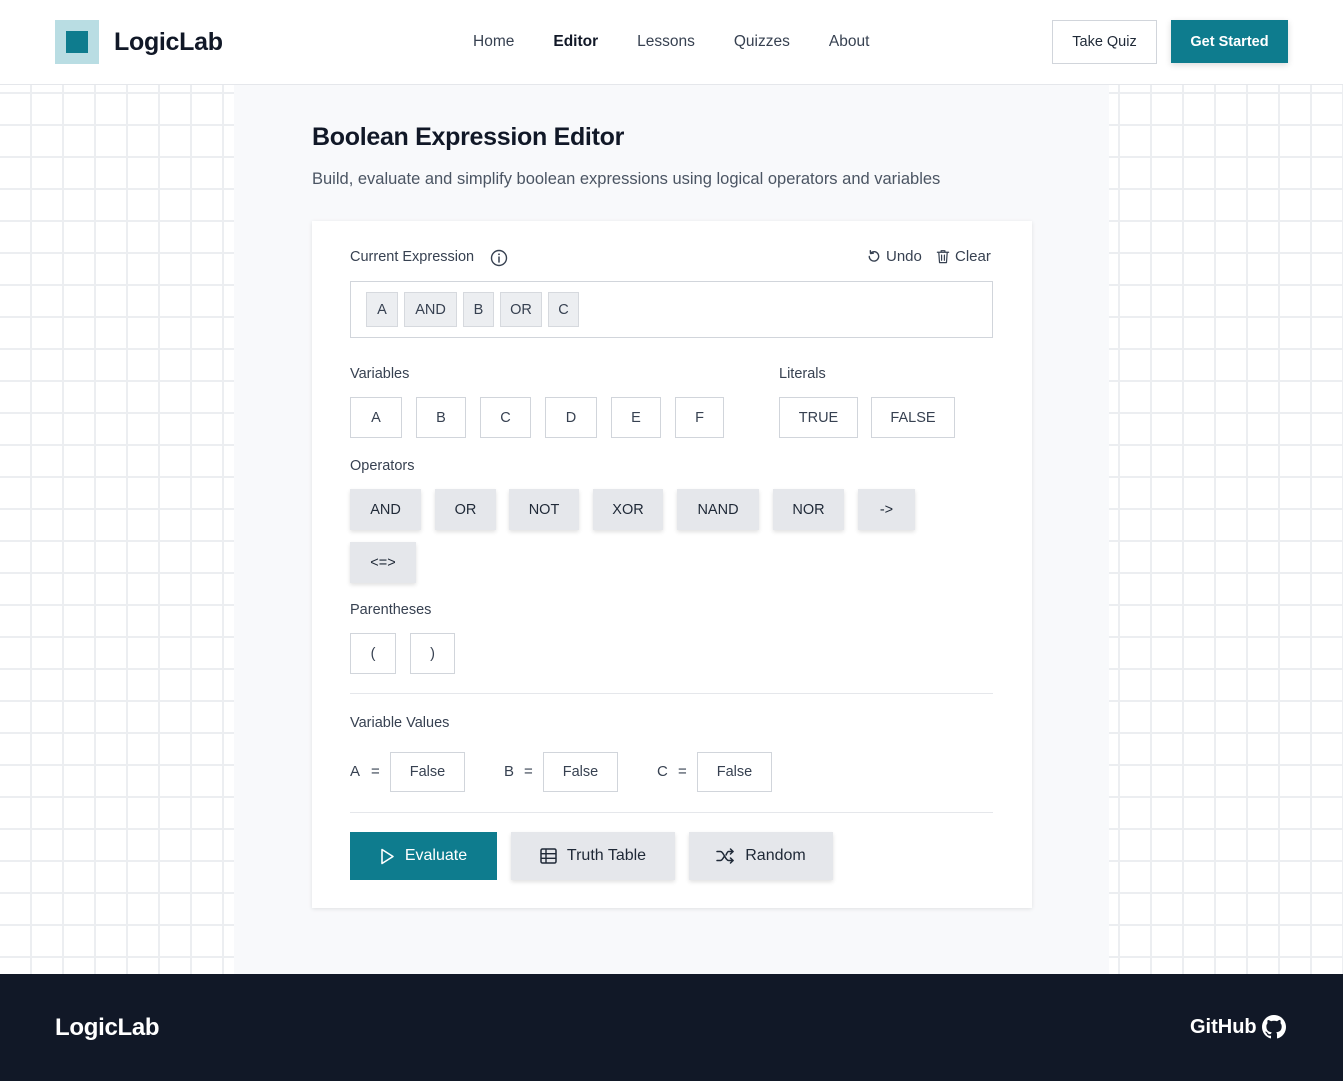 The image size is (1343, 1081). Describe the element at coordinates (580, 772) in the screenshot. I see `variable-value-b: False` at that location.